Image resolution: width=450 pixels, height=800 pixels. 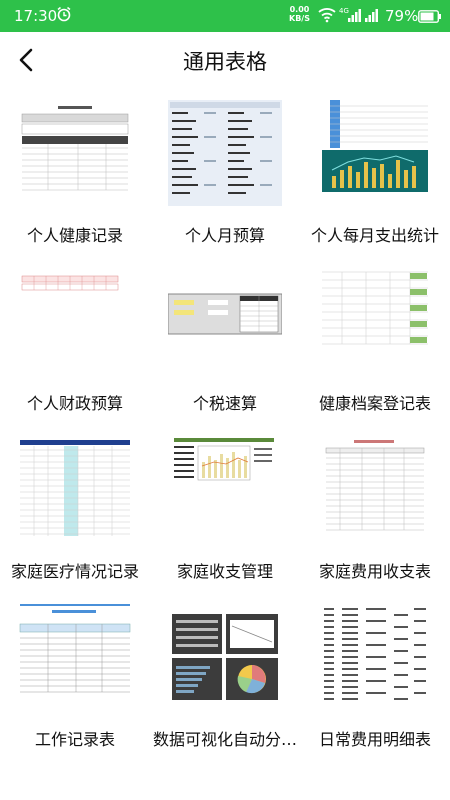 What do you see at coordinates (225, 342) in the screenshot?
I see `template-card-tax-calculator: 个税速算` at bounding box center [225, 342].